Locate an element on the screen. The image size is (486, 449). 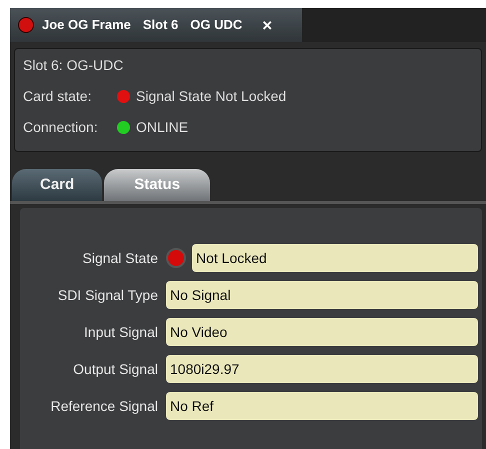
window-title: Slot 6 is located at coordinates (160, 25).